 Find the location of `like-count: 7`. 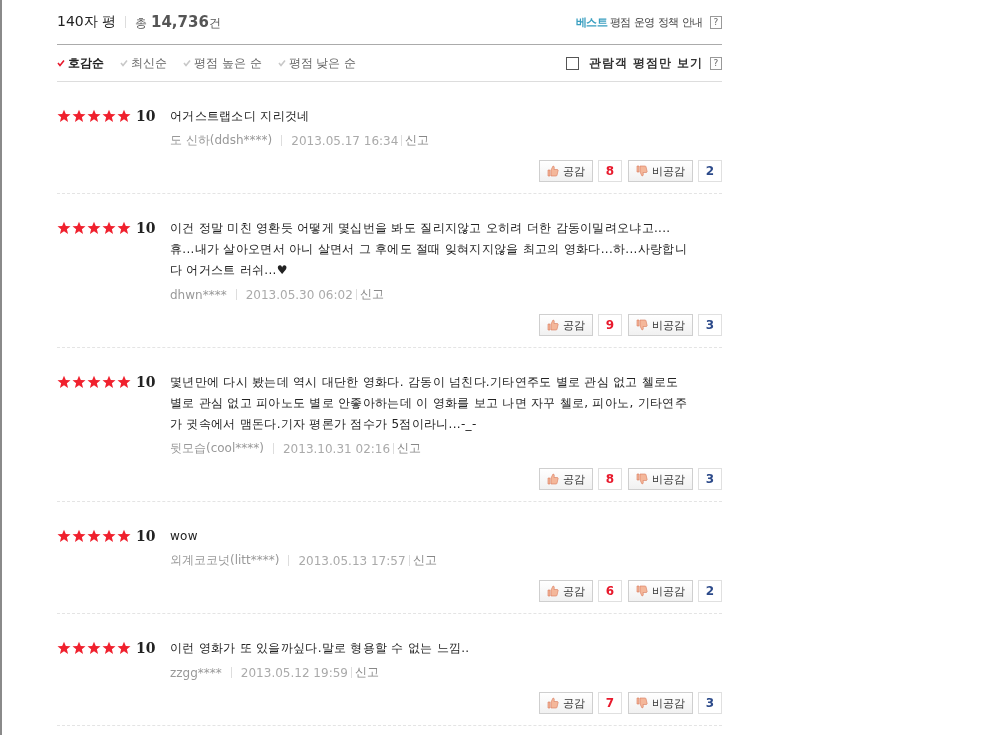

like-count: 7 is located at coordinates (610, 703).